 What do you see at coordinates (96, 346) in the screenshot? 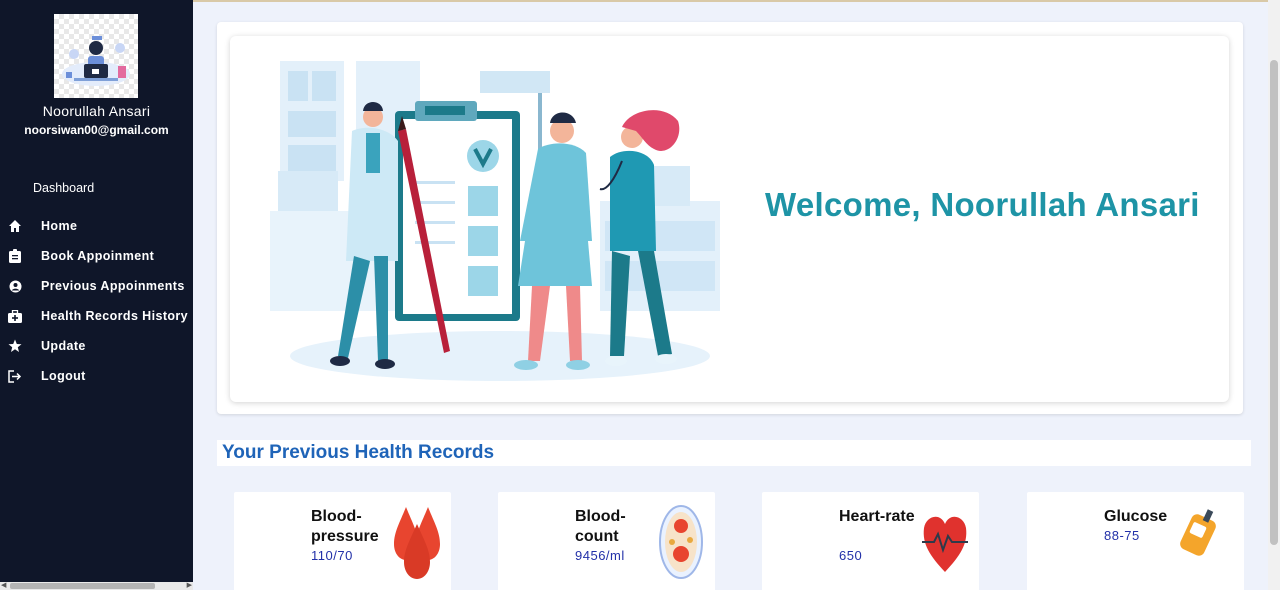
I see `nav-update: Update` at bounding box center [96, 346].